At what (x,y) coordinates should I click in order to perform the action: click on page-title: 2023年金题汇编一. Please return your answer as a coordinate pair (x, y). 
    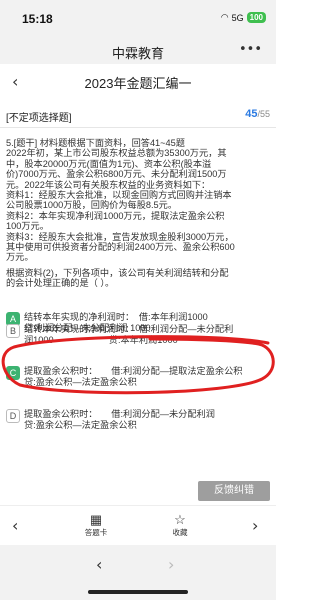
    Looking at the image, I should click on (138, 83).